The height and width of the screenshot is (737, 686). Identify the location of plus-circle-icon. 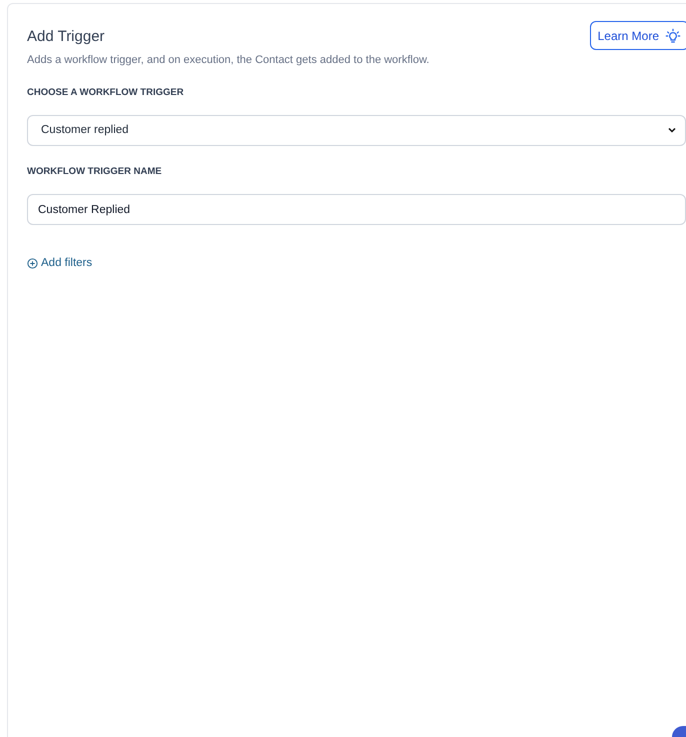
(32, 264).